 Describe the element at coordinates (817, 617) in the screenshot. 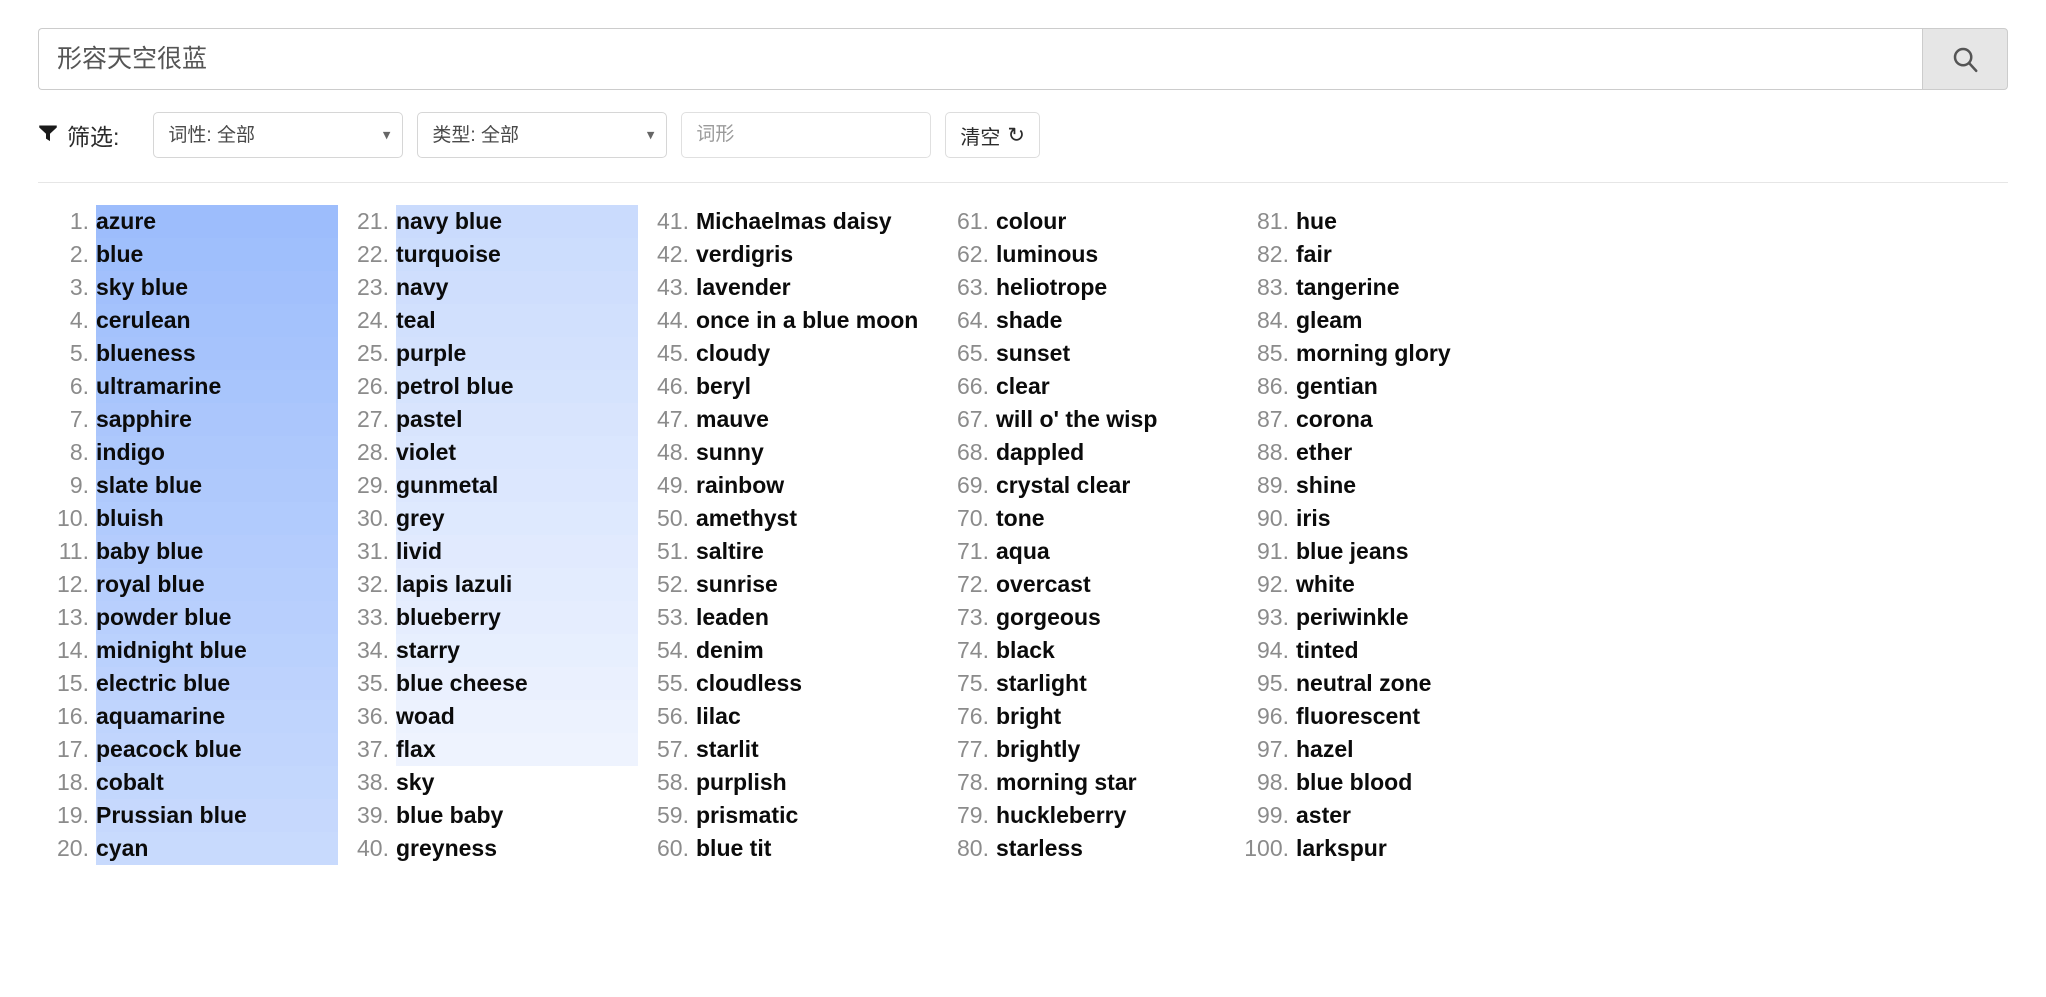

I see `result-item-word: leaden` at that location.